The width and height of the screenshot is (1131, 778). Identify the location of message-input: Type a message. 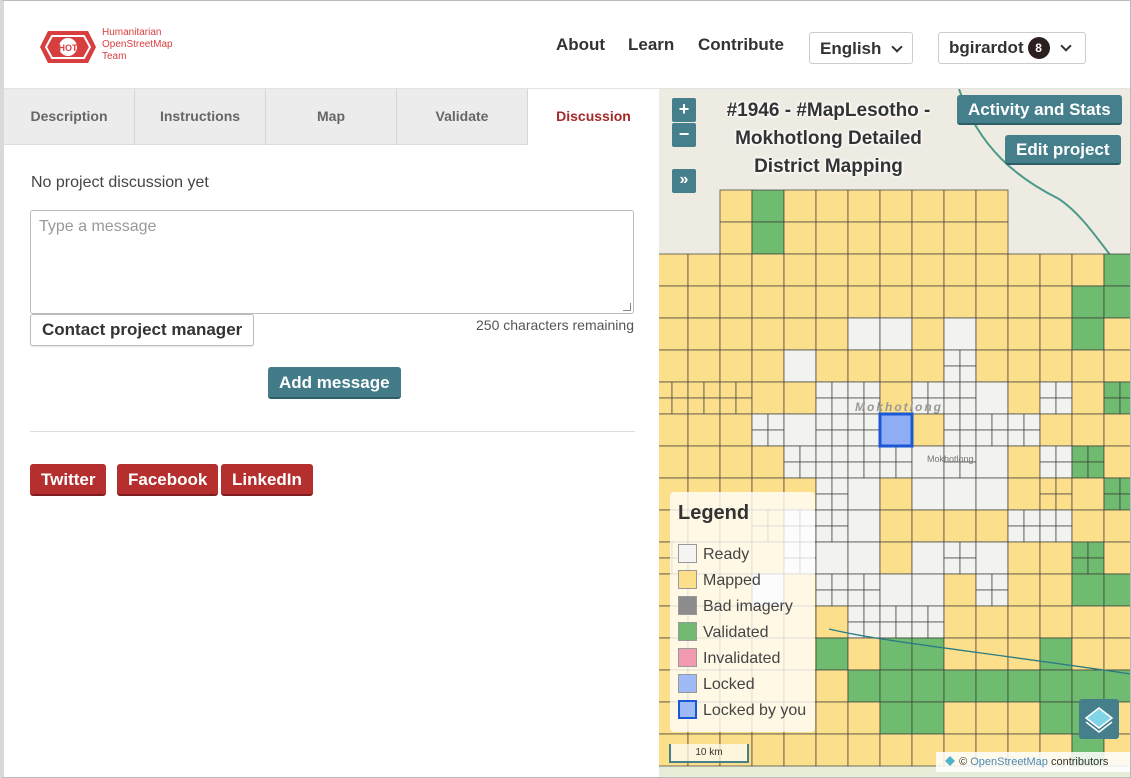
(332, 262).